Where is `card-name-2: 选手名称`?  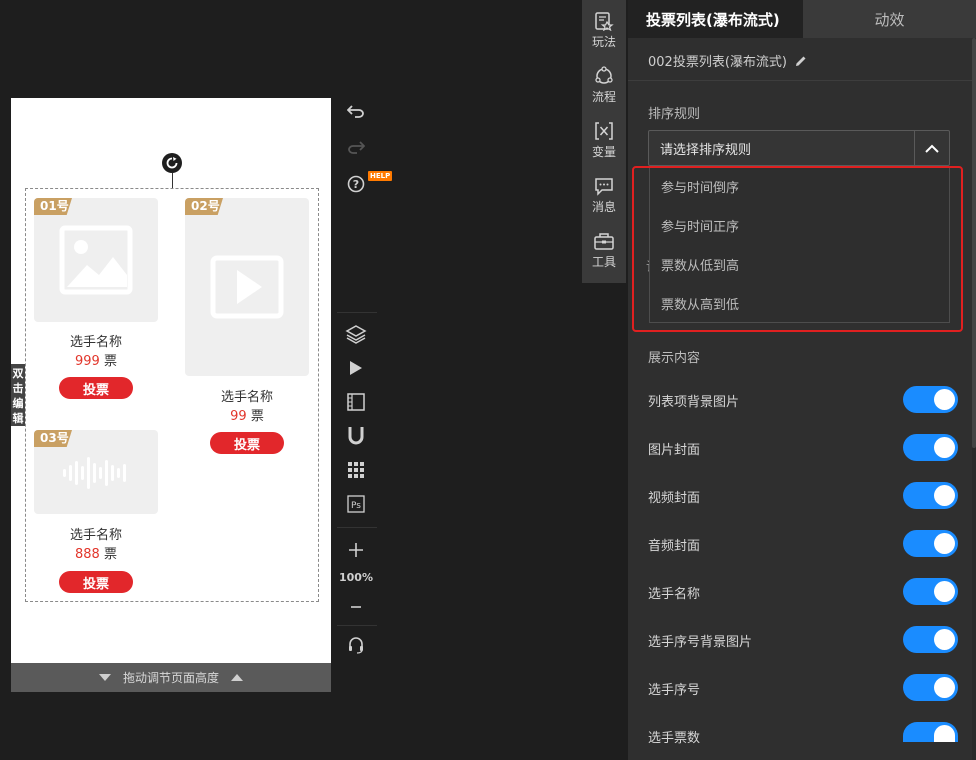 card-name-2: 选手名称 is located at coordinates (246, 397).